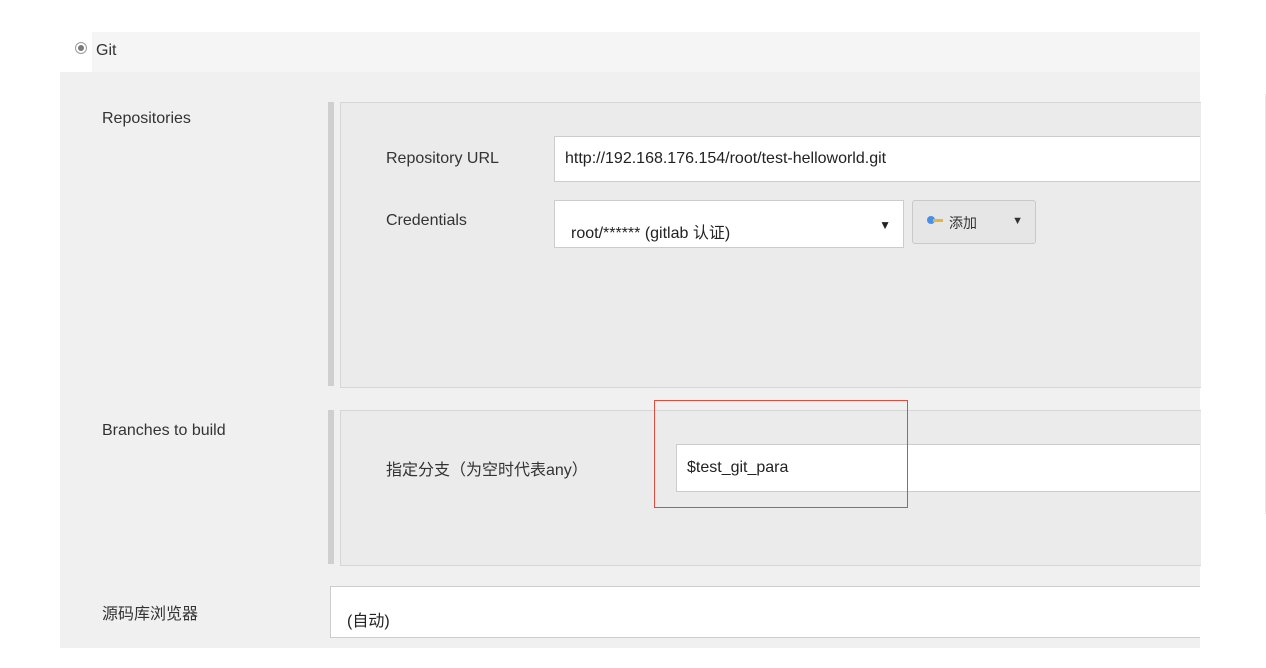  I want to click on add-credentials-button: 添加 ▼, so click(974, 222).